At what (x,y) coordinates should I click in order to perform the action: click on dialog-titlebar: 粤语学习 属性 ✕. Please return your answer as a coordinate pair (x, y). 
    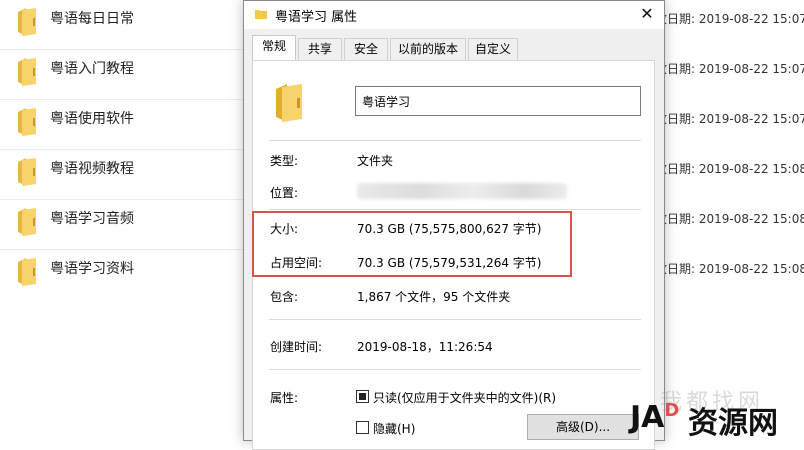
    Looking at the image, I should click on (454, 15).